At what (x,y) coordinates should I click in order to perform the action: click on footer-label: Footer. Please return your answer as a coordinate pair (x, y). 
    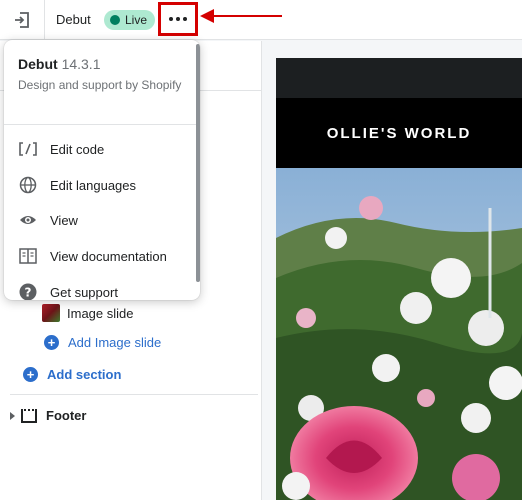
    Looking at the image, I should click on (66, 415).